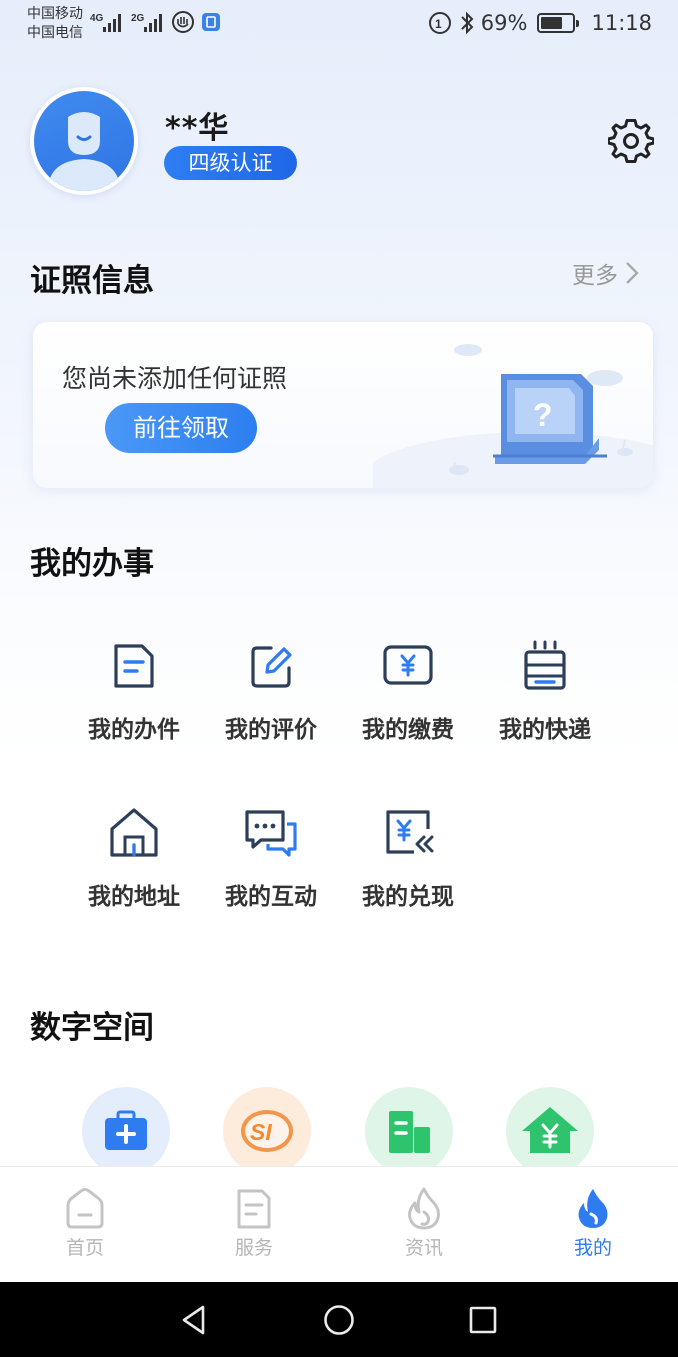 This screenshot has height=1357, width=678. What do you see at coordinates (183, 22) in the screenshot?
I see `app-notification-icon` at bounding box center [183, 22].